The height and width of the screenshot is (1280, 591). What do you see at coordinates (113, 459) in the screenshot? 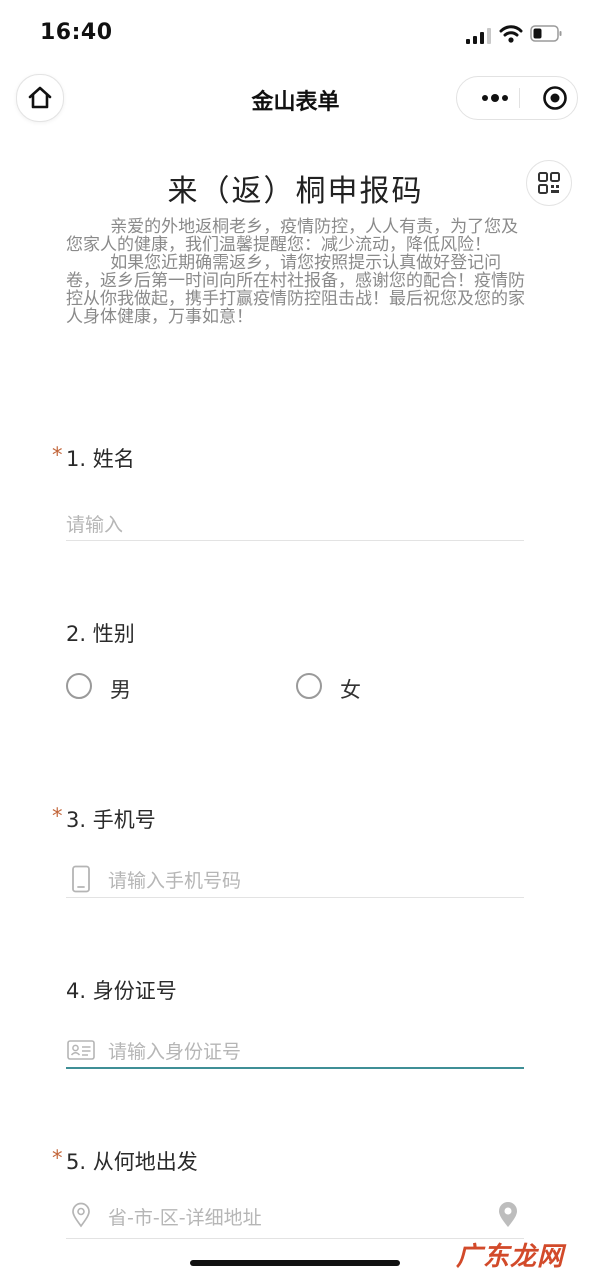
I see `question-title: 姓名` at bounding box center [113, 459].